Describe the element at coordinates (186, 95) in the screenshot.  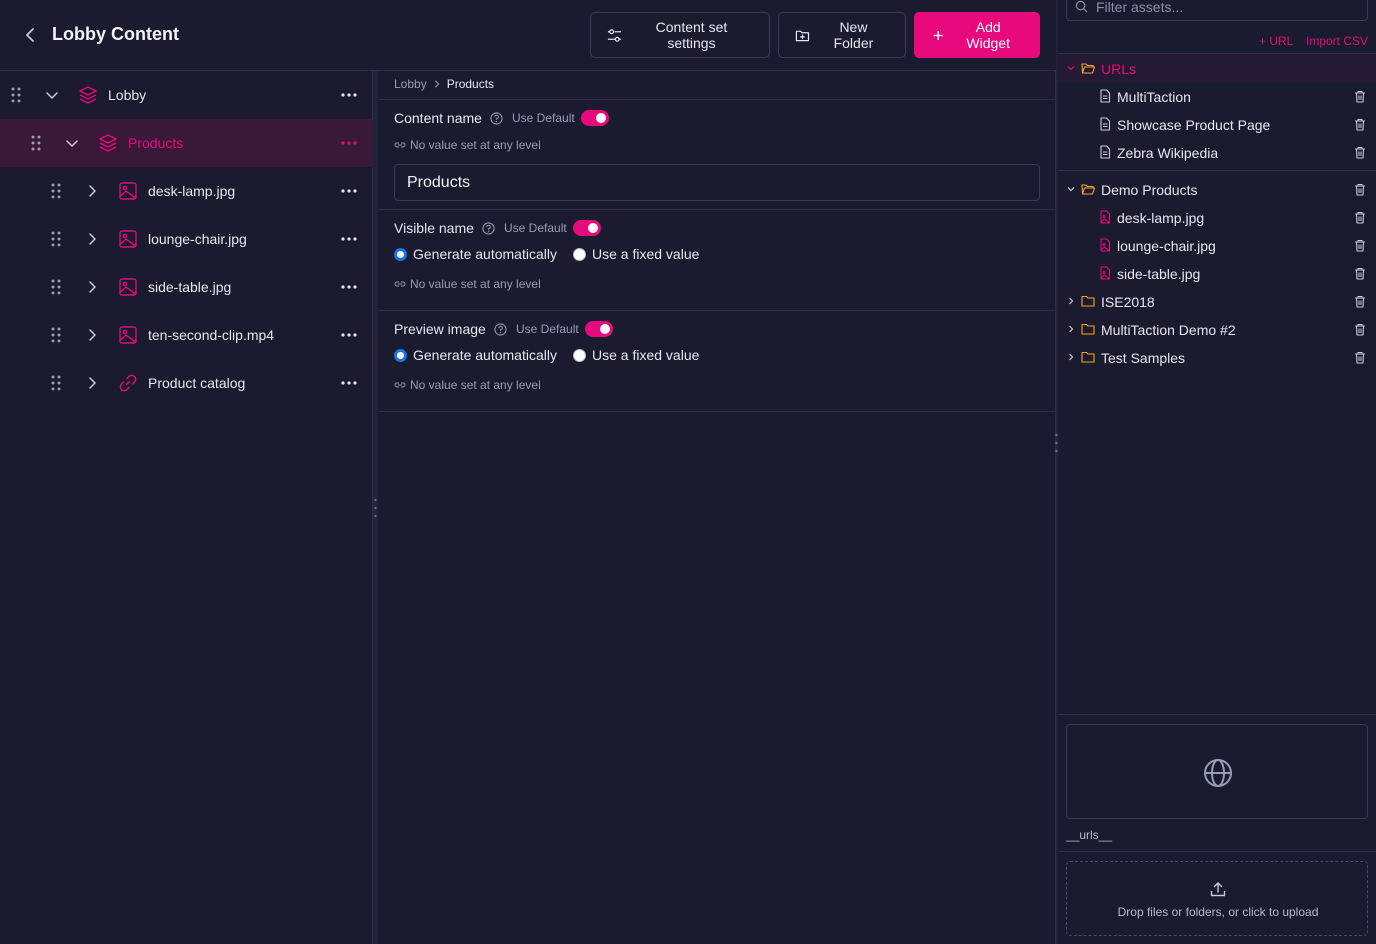
I see `tree-item-lobby: Lobby` at that location.